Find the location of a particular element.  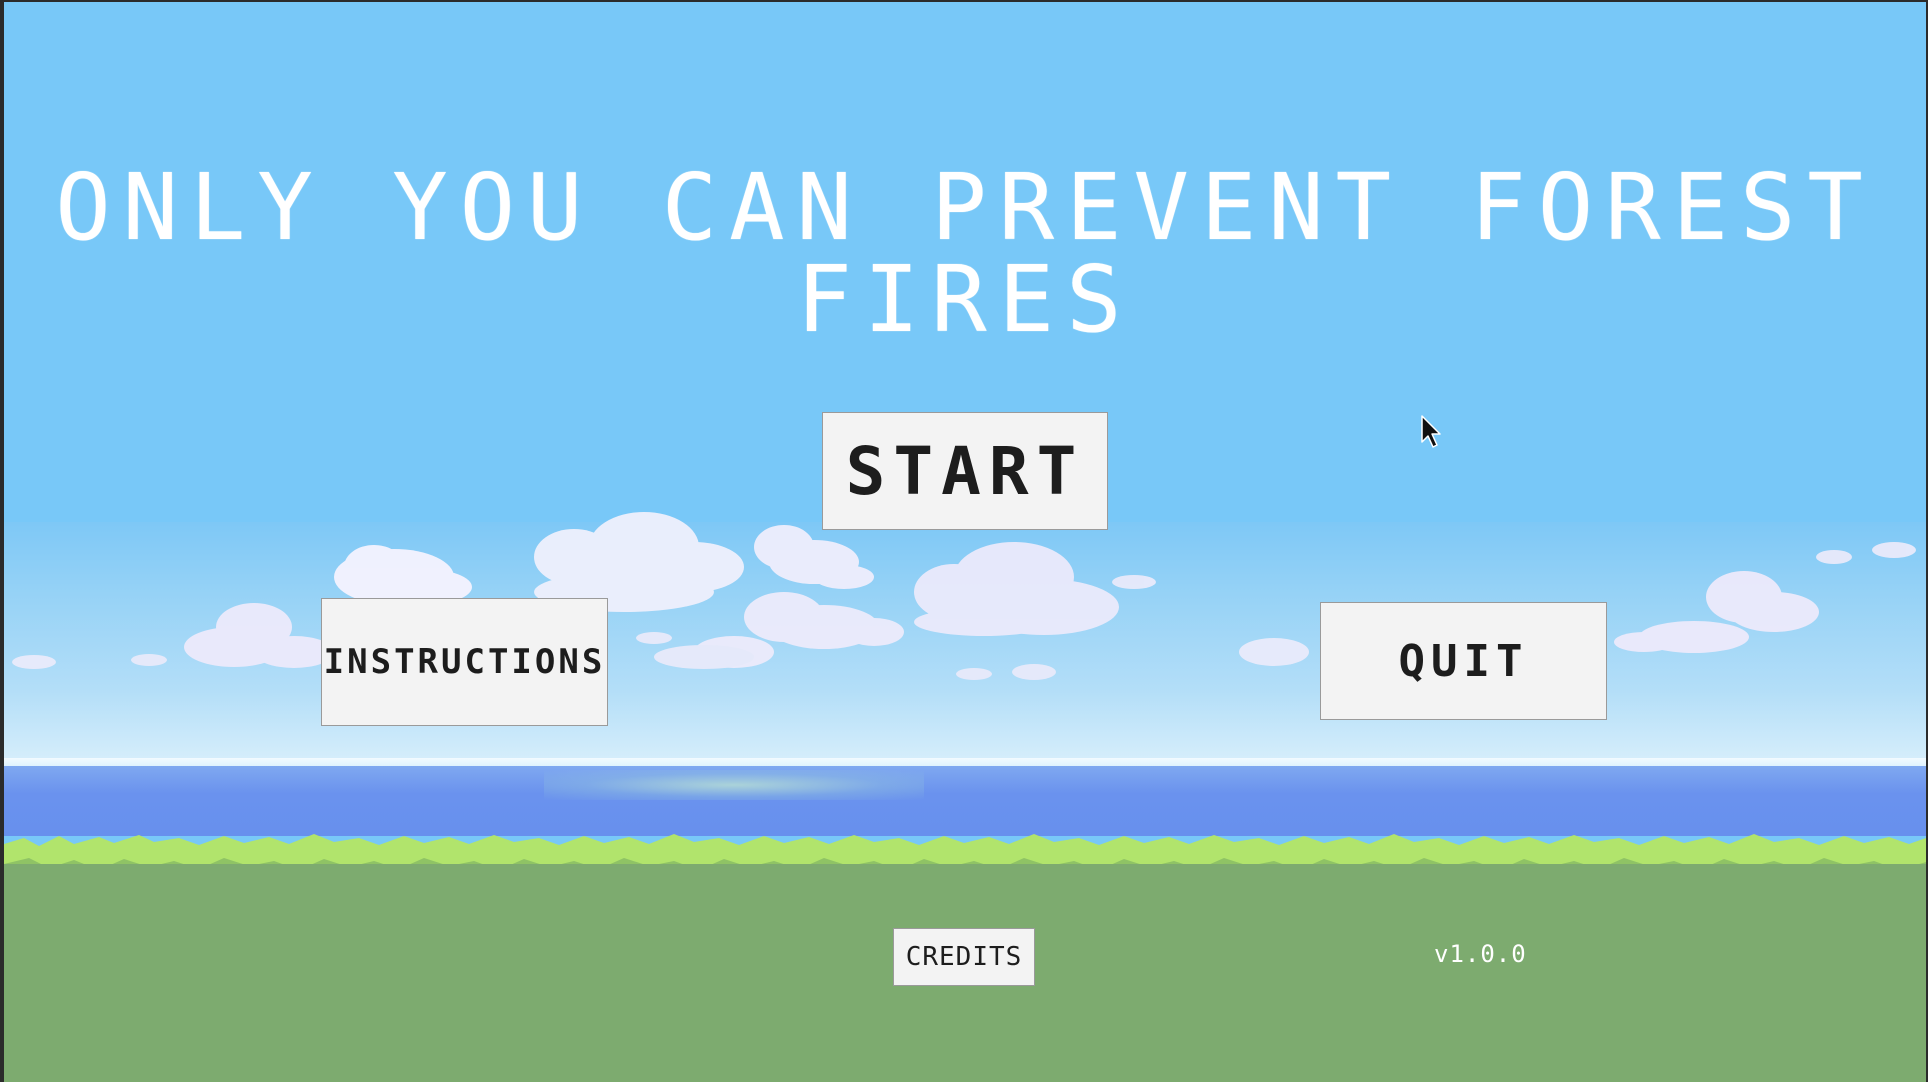

version-label: v1.0.0 is located at coordinates (1480, 954).